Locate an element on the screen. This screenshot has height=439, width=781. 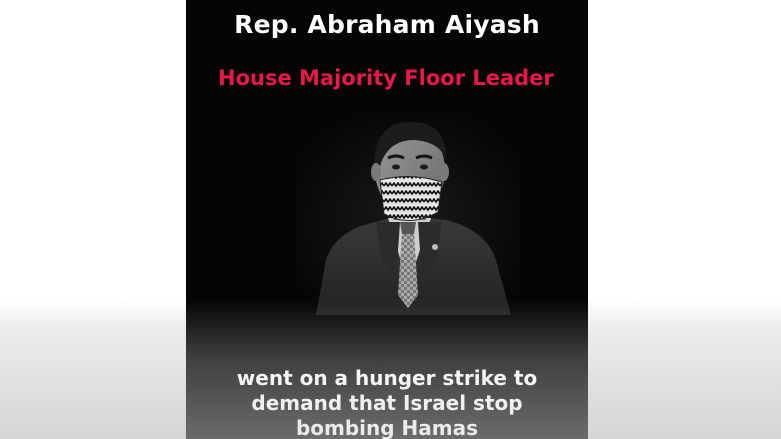
caption-line: demand that Israel stop is located at coordinates (387, 403).